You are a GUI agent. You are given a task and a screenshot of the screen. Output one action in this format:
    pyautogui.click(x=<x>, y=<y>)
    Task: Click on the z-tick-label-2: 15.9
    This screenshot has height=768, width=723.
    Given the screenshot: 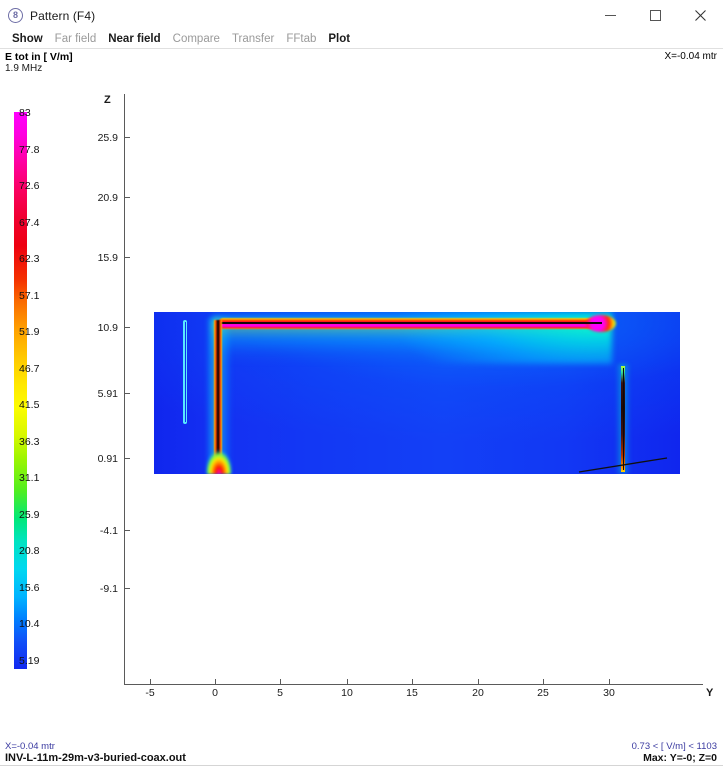 What is the action you would take?
    pyautogui.click(x=107, y=258)
    